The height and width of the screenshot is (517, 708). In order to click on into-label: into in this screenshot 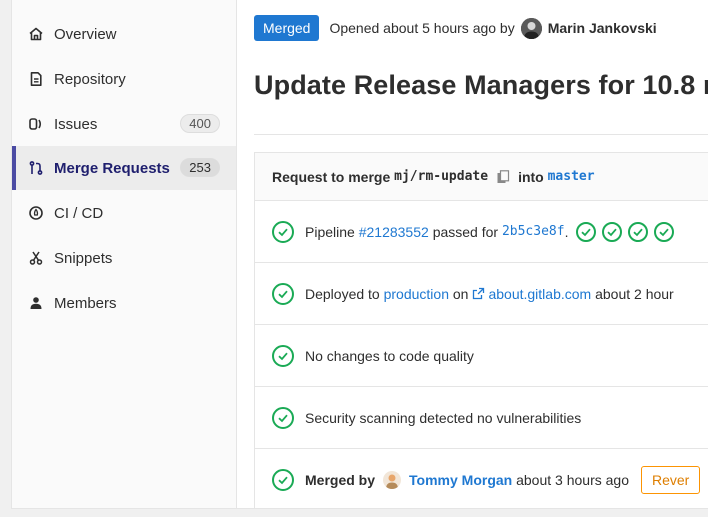, I will do `click(531, 176)`.